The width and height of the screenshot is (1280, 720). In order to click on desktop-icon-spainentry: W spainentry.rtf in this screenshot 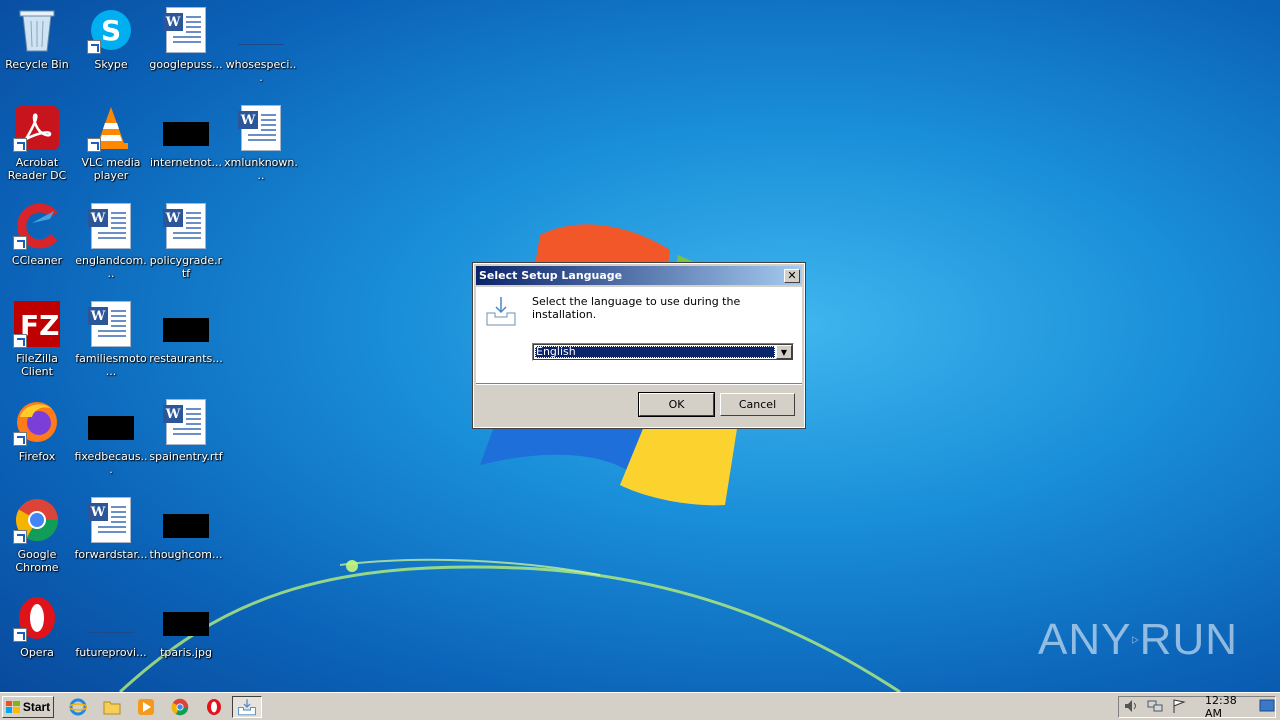, I will do `click(186, 443)`.